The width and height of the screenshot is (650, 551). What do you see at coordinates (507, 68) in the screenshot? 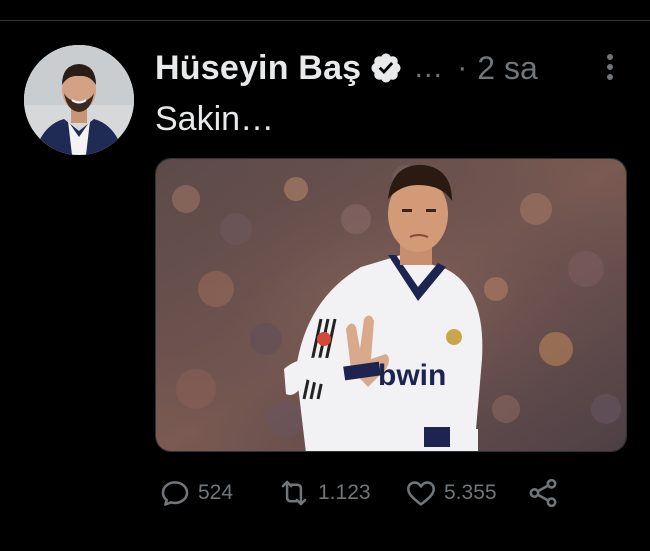
I see `timestamp: 2 sa` at bounding box center [507, 68].